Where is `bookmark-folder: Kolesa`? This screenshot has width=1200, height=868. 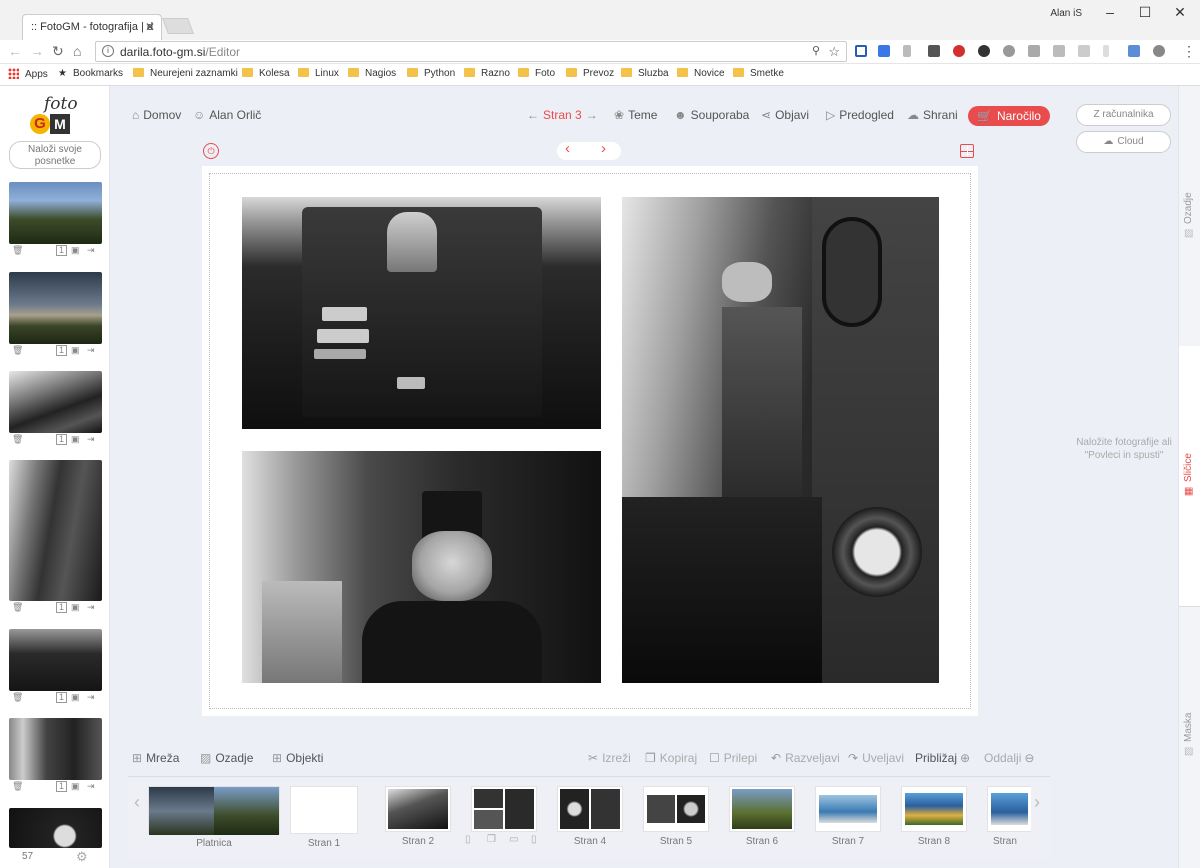 bookmark-folder: Kolesa is located at coordinates (266, 73).